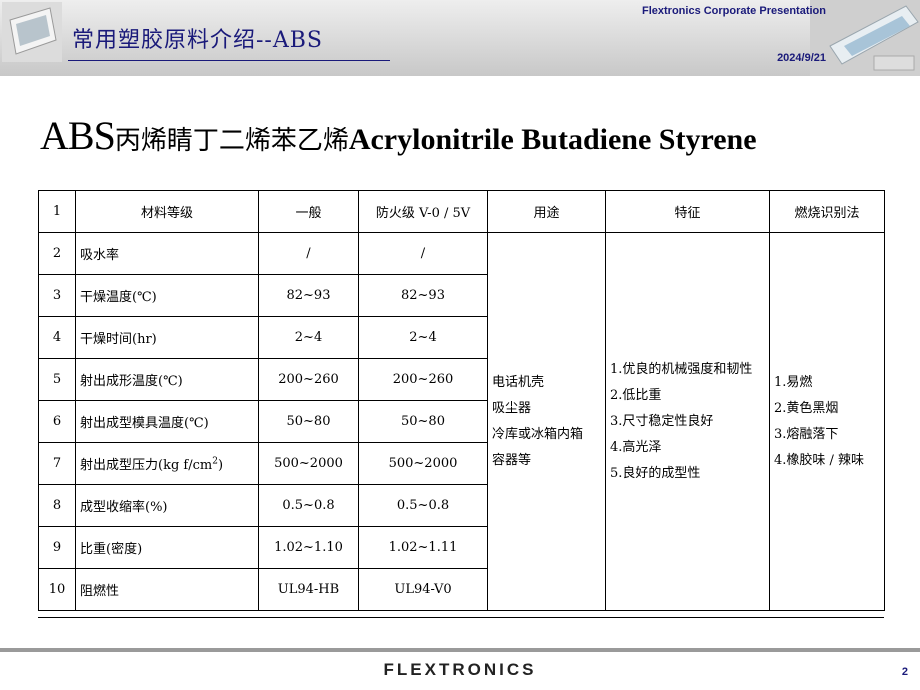 Image resolution: width=920 pixels, height=690 pixels. Describe the element at coordinates (423, 337) in the screenshot. I see `table-cell-flame: 2~4` at that location.